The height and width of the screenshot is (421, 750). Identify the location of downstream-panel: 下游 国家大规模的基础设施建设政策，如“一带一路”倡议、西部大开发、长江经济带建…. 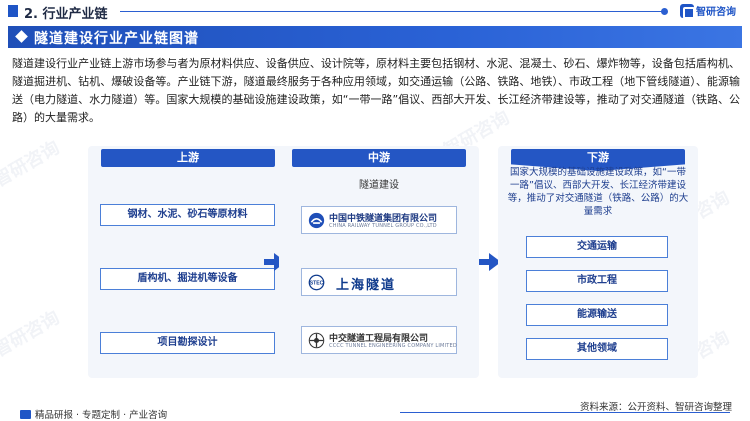
(598, 262).